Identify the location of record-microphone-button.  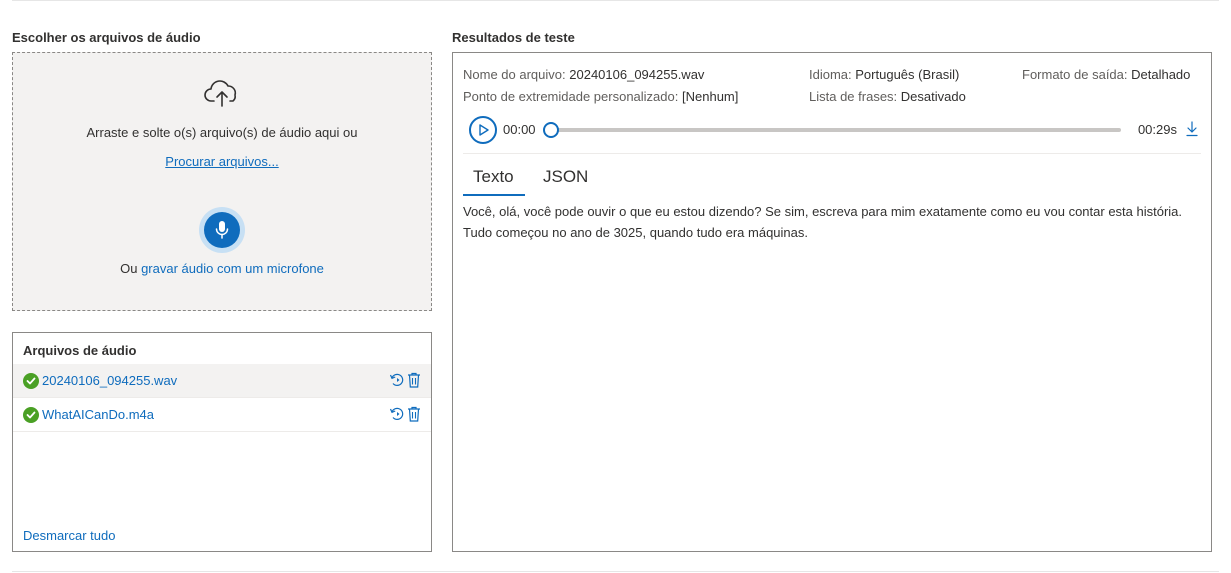
(222, 230).